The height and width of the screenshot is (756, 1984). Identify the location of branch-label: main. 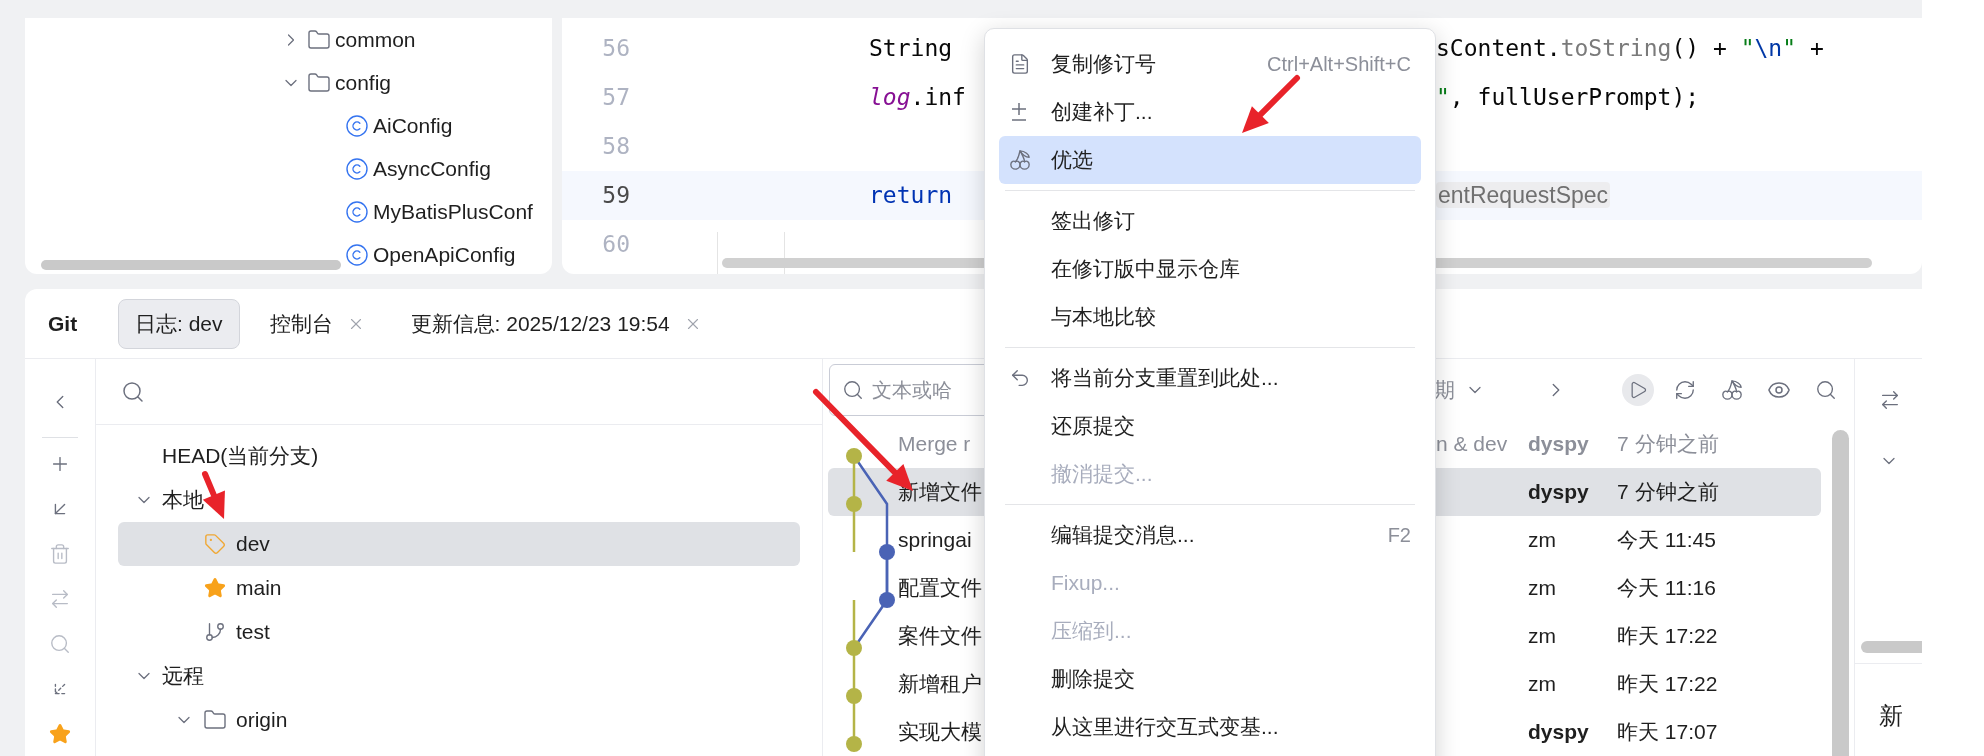
(258, 588).